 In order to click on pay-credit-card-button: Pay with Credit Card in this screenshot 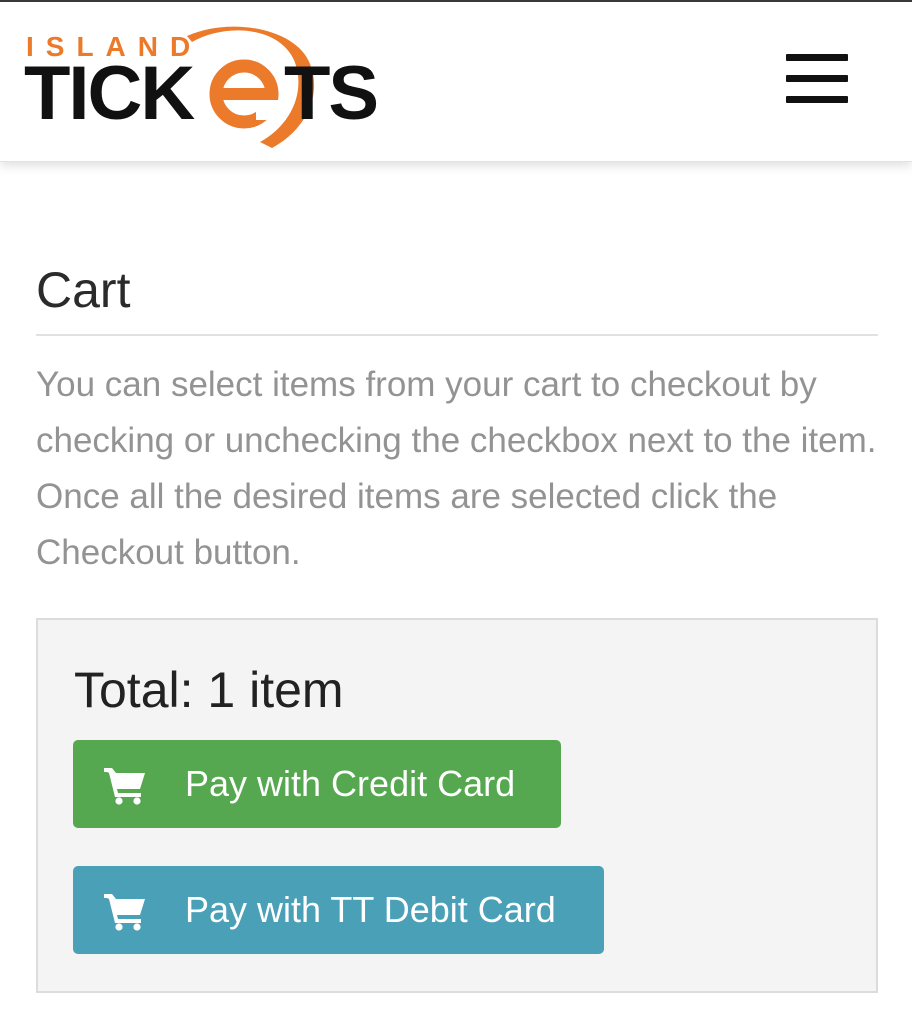, I will do `click(317, 784)`.